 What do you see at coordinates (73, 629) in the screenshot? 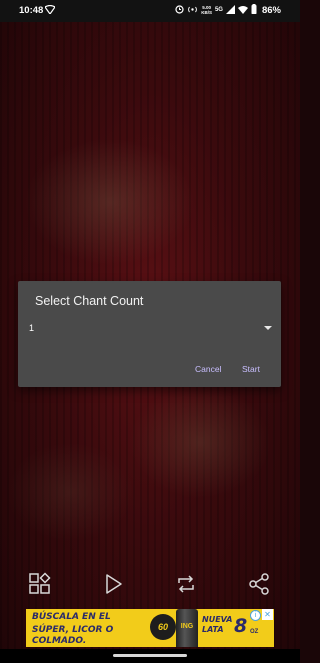
I see `ad-text: BÚSCALA EN EL SÚPER, LICOR O COLMADO.` at bounding box center [73, 629].